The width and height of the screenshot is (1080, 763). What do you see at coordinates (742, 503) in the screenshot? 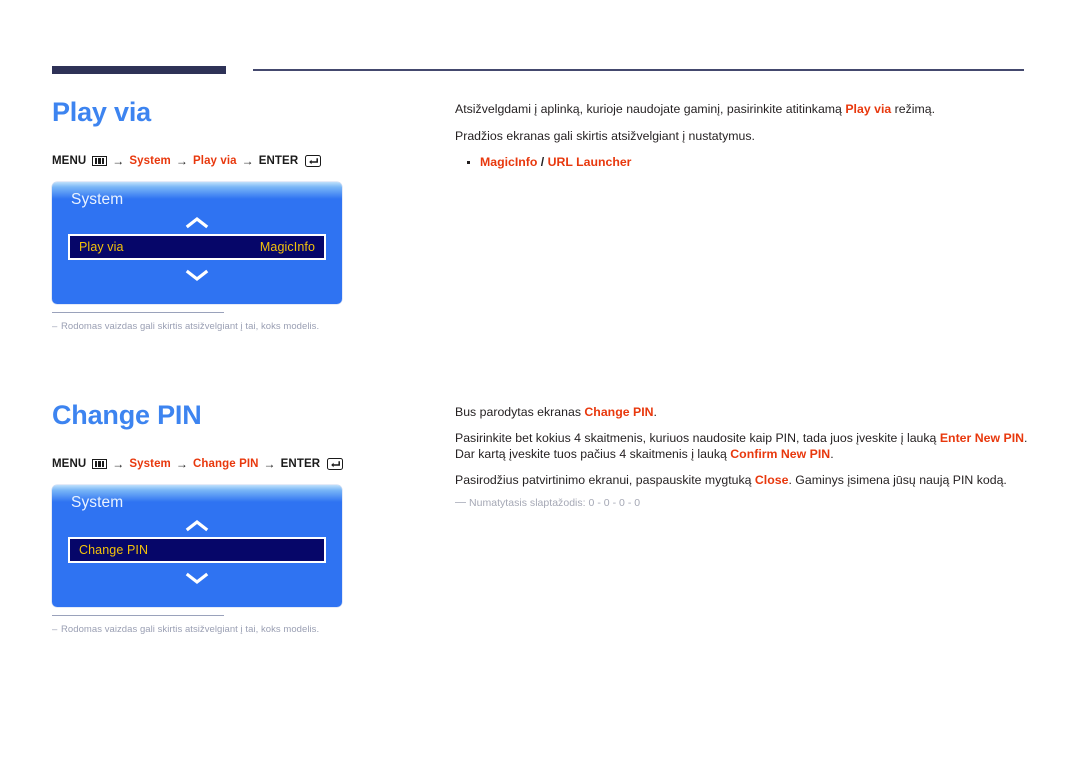
I see `footnote-default-password: Numatytasis slaptažodis: 0 - 0 - 0 - 0` at bounding box center [742, 503].